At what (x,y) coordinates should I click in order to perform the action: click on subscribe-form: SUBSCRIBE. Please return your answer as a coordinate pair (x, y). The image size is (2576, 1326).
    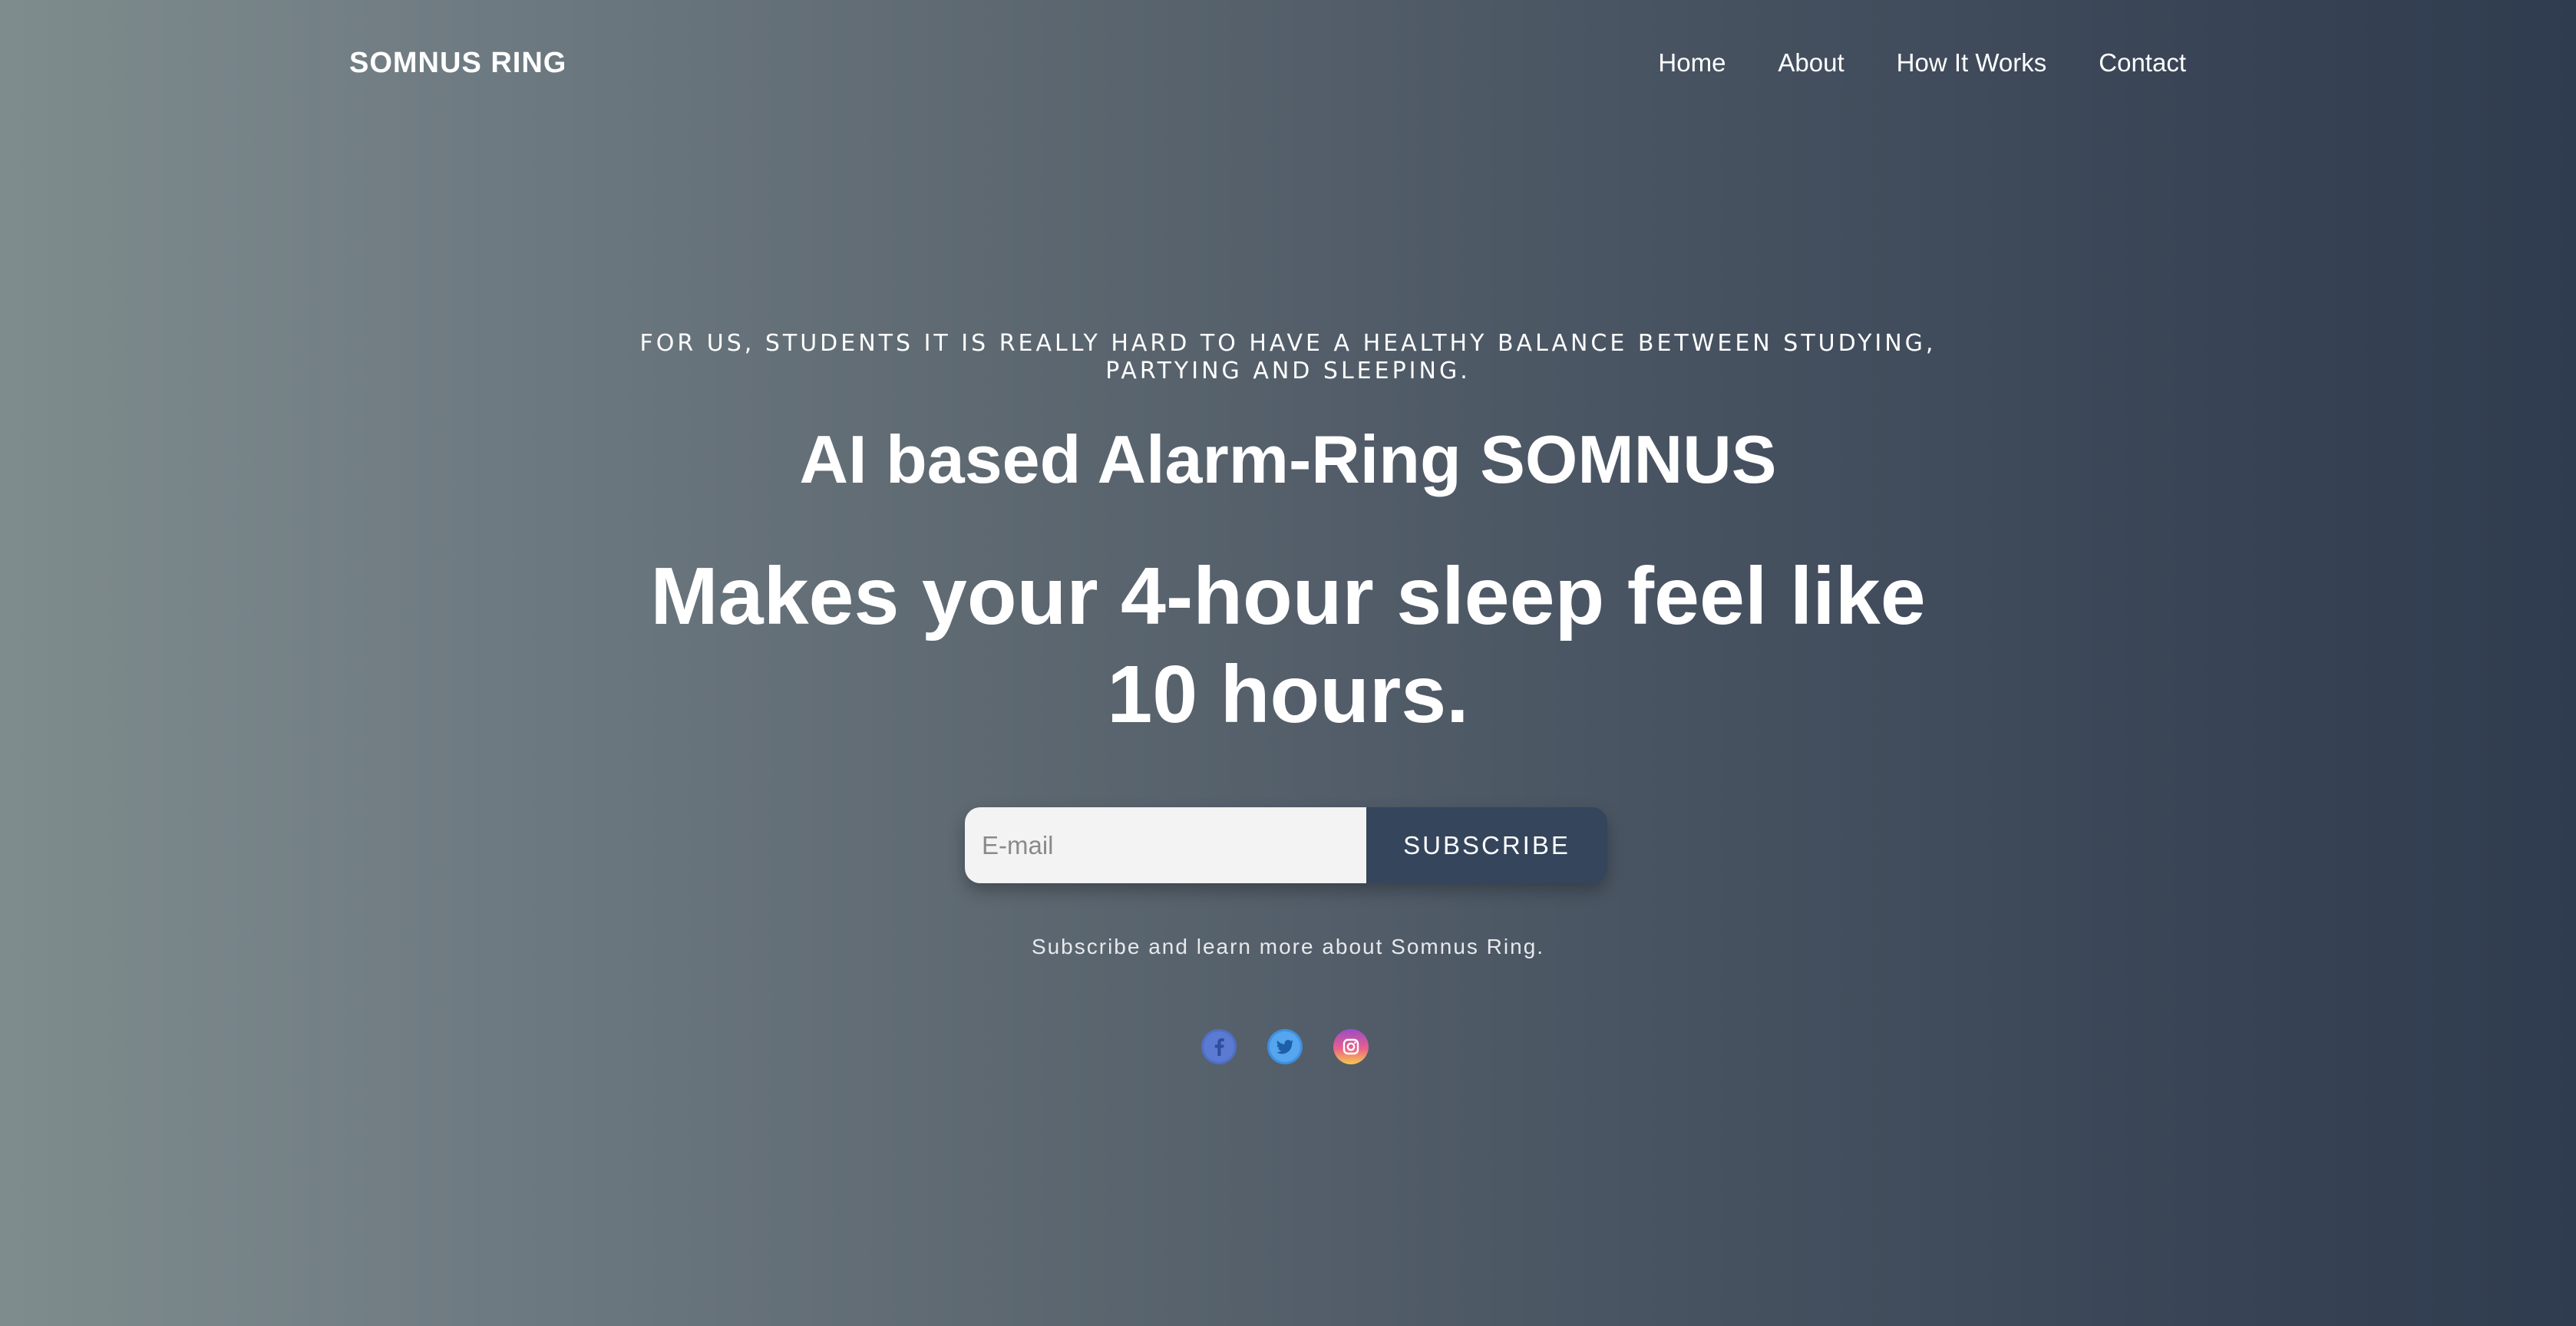
    Looking at the image, I should click on (1286, 845).